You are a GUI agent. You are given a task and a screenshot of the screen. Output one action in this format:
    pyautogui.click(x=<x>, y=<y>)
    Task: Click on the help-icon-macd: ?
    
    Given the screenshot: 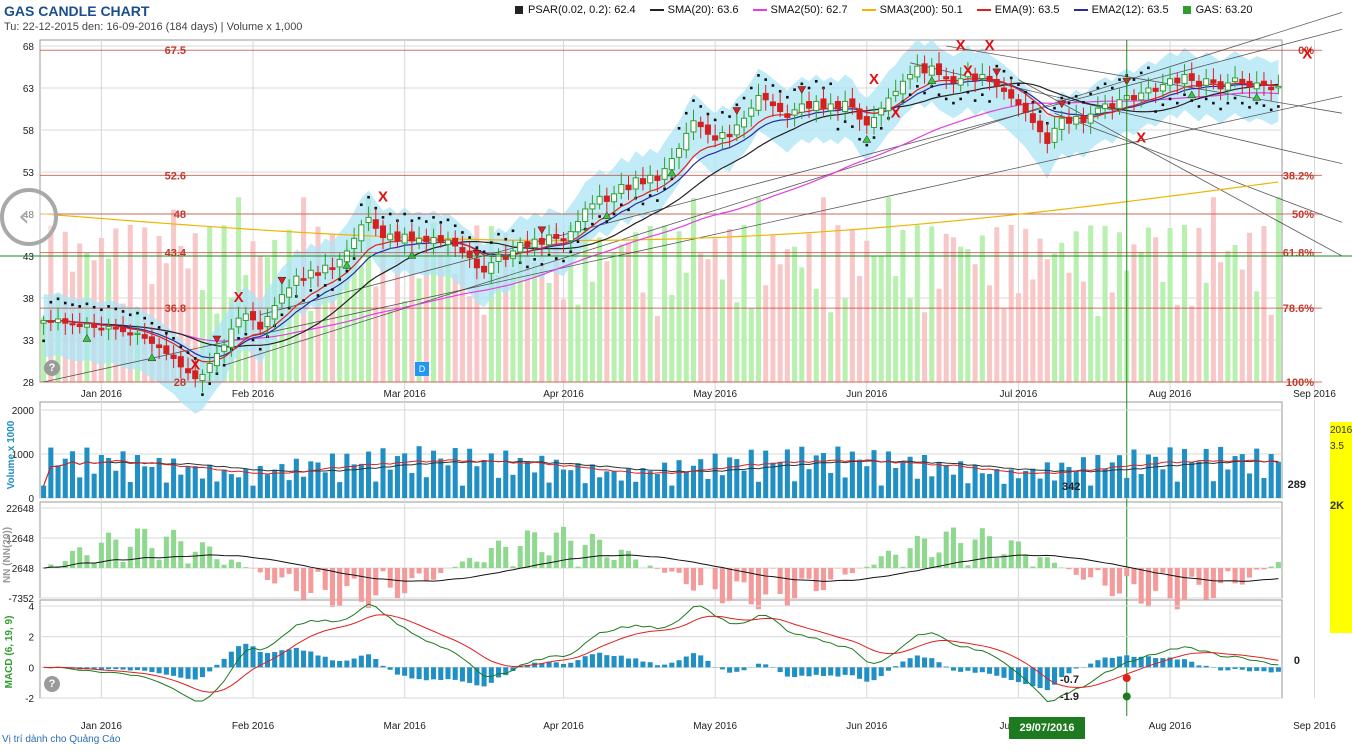 What is the action you would take?
    pyautogui.click(x=52, y=684)
    